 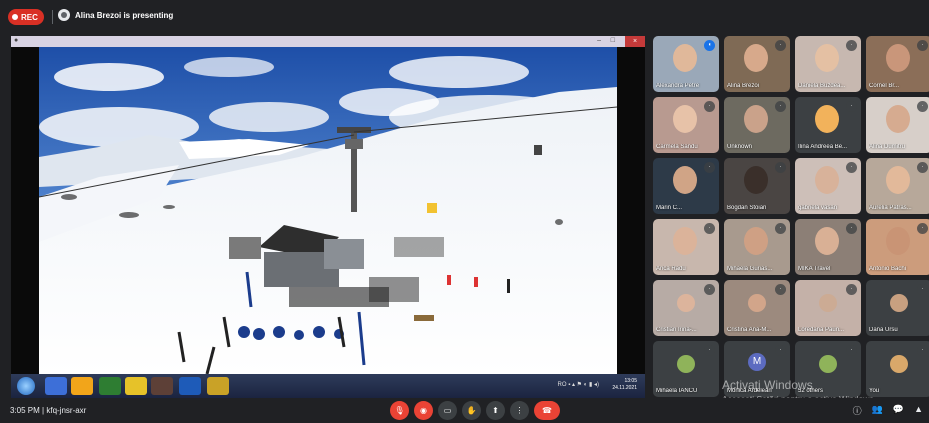 I want to click on present-icon: ⬆, so click(x=495, y=410).